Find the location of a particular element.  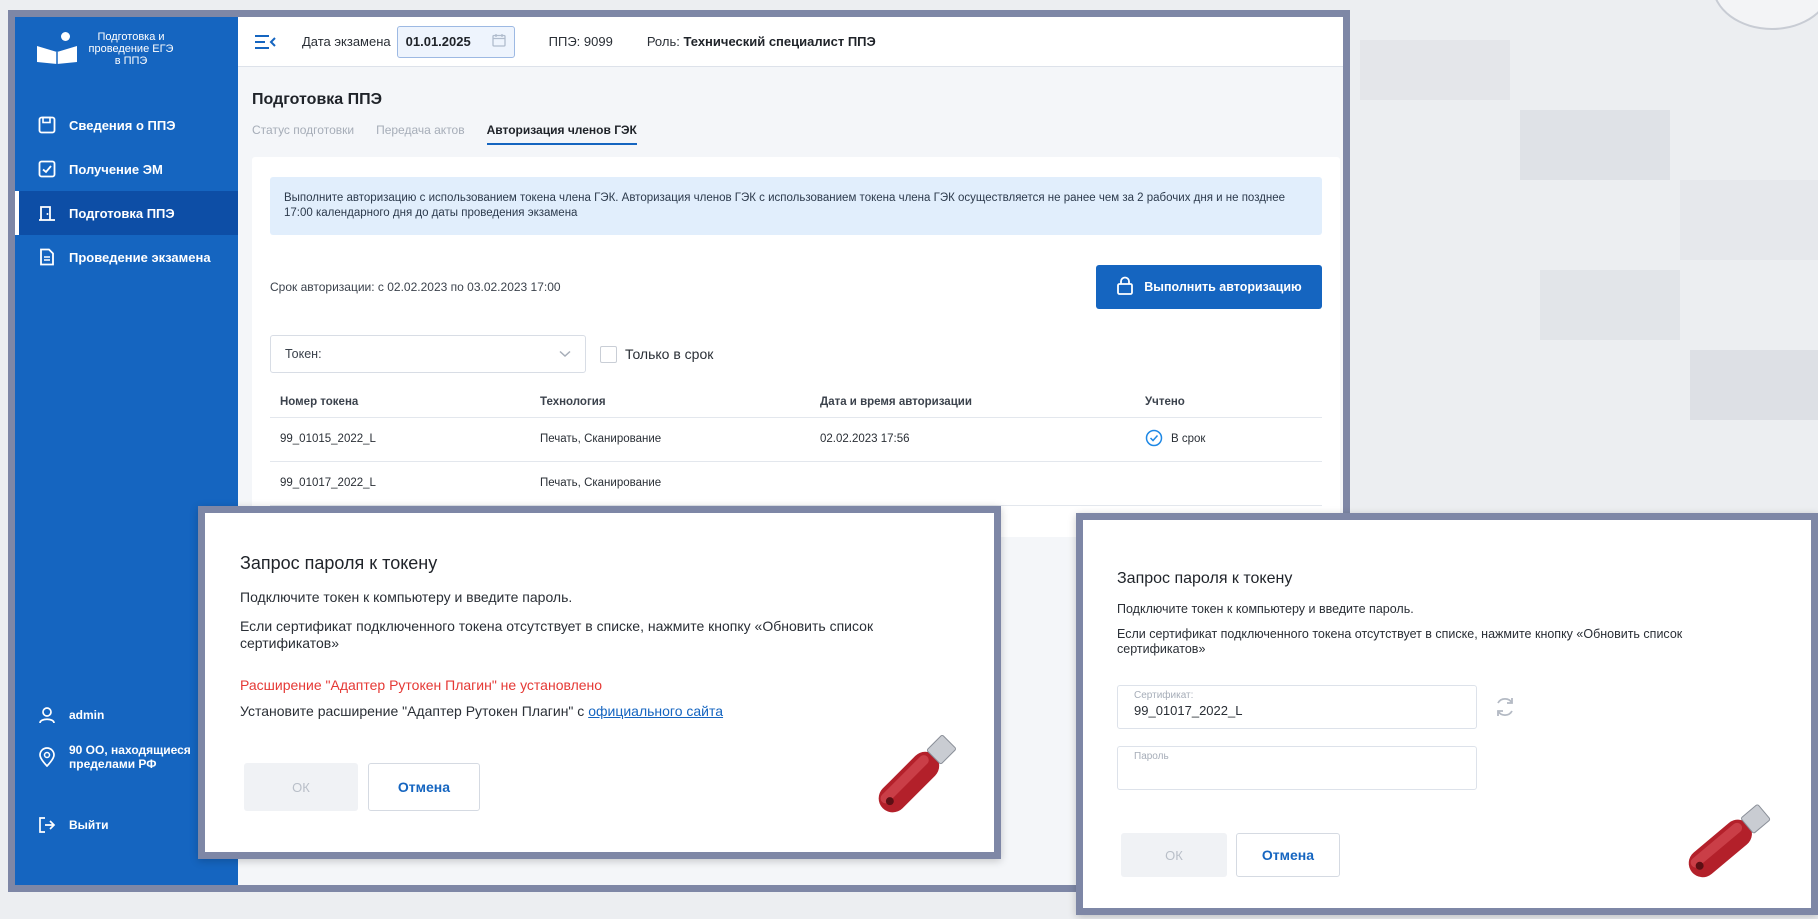

menu-collapse-icon is located at coordinates (265, 42).